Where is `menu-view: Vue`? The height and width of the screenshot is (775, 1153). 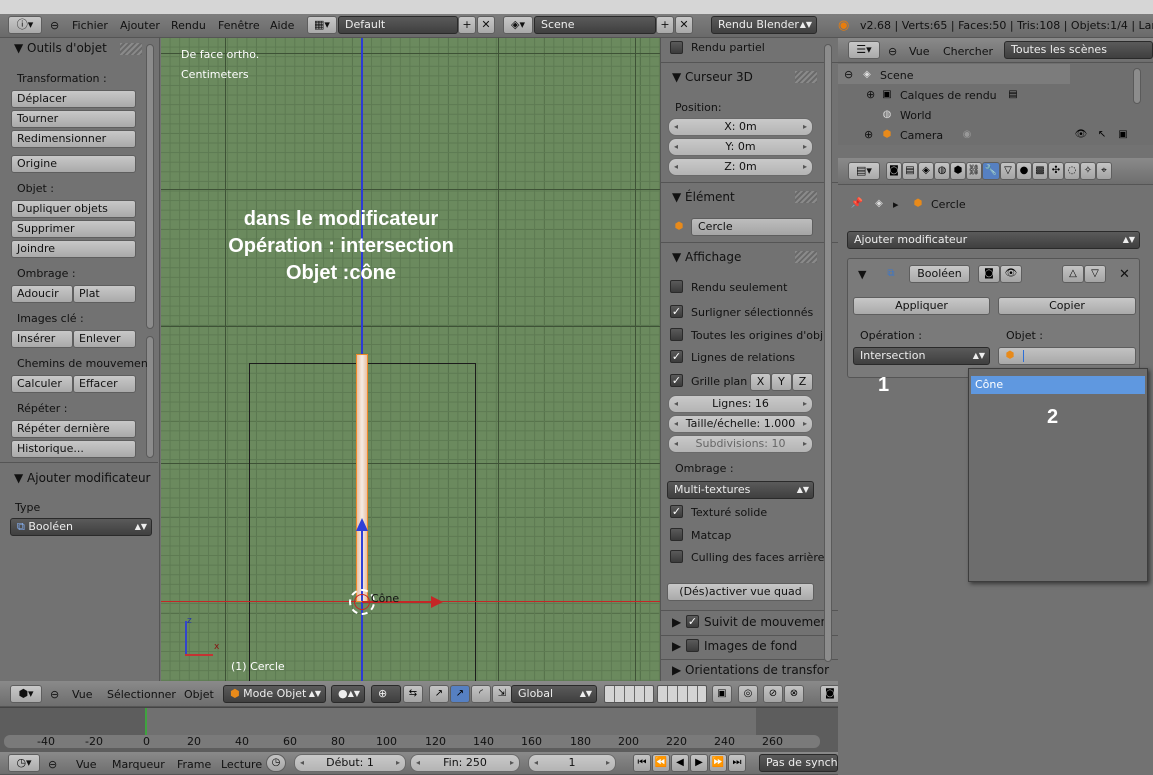
menu-view: Vue is located at coordinates (82, 694).